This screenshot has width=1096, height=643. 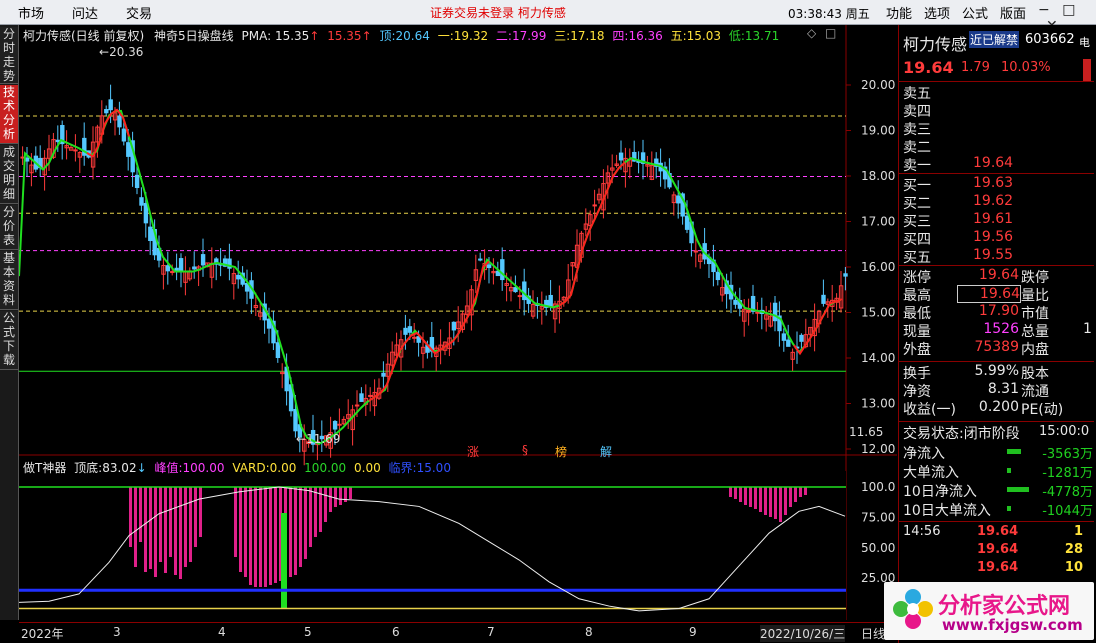 I want to click on chart-title: 柯力传感(日线 前复权), so click(x=83, y=36).